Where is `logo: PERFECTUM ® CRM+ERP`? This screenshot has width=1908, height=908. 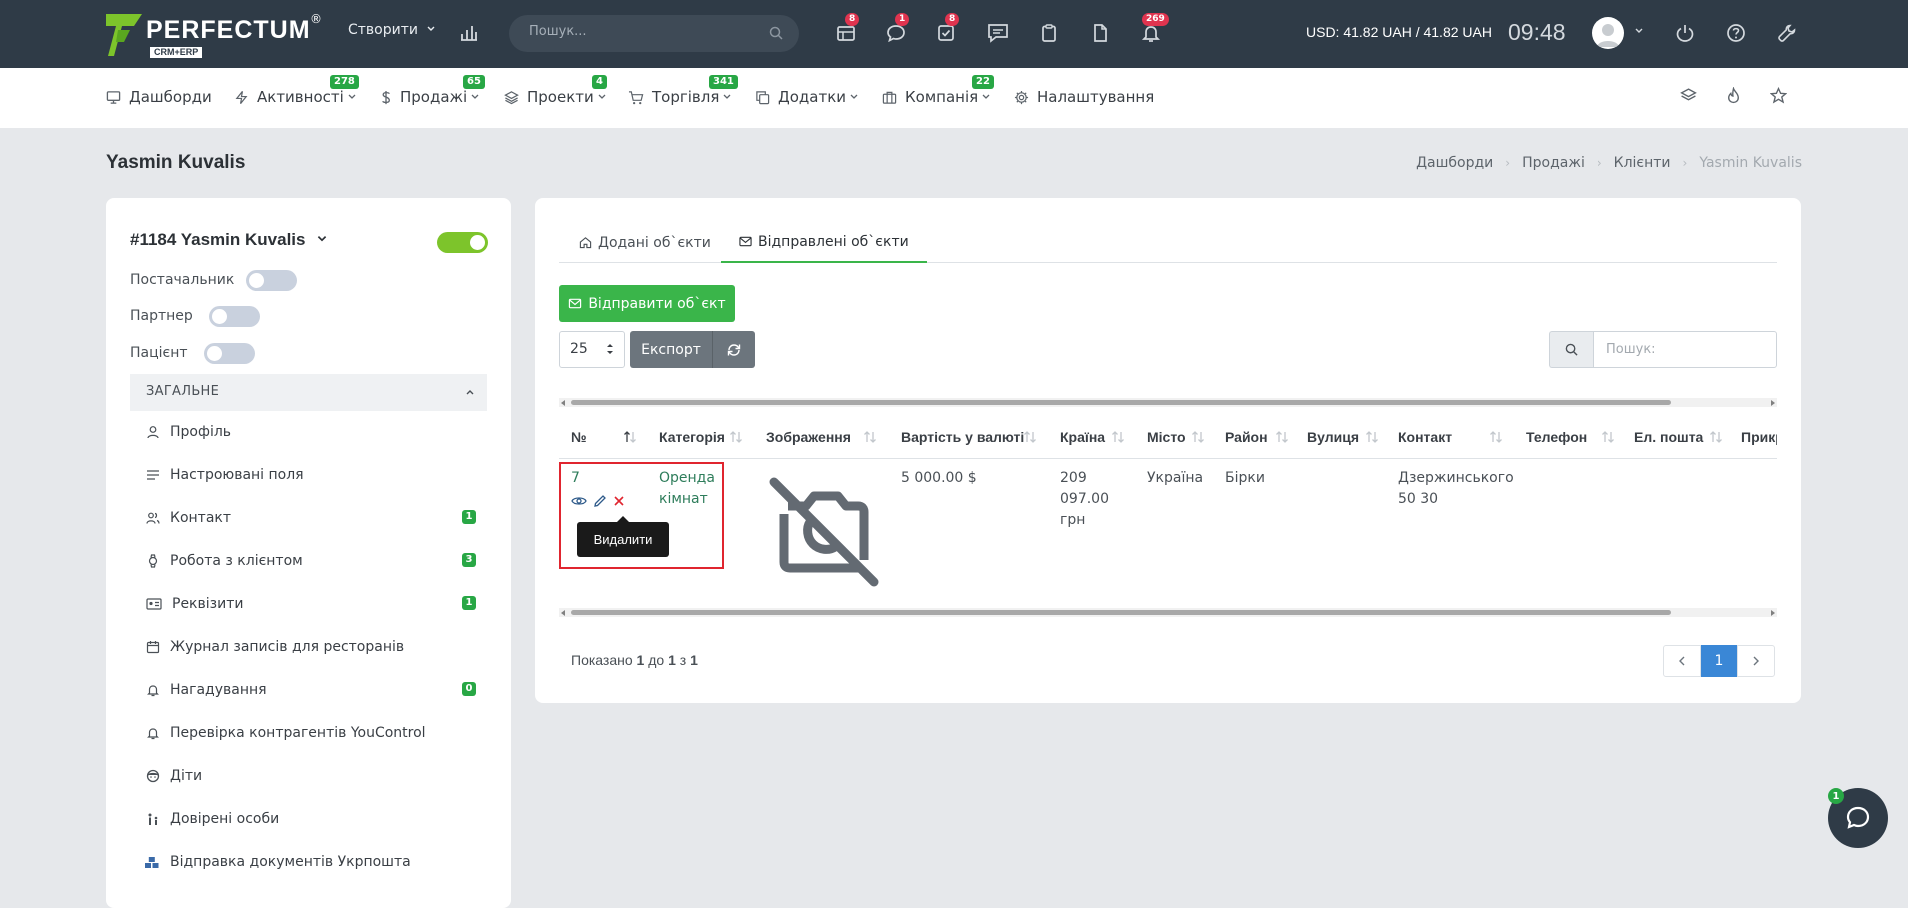 logo: PERFECTUM ® CRM+ERP is located at coordinates (214, 35).